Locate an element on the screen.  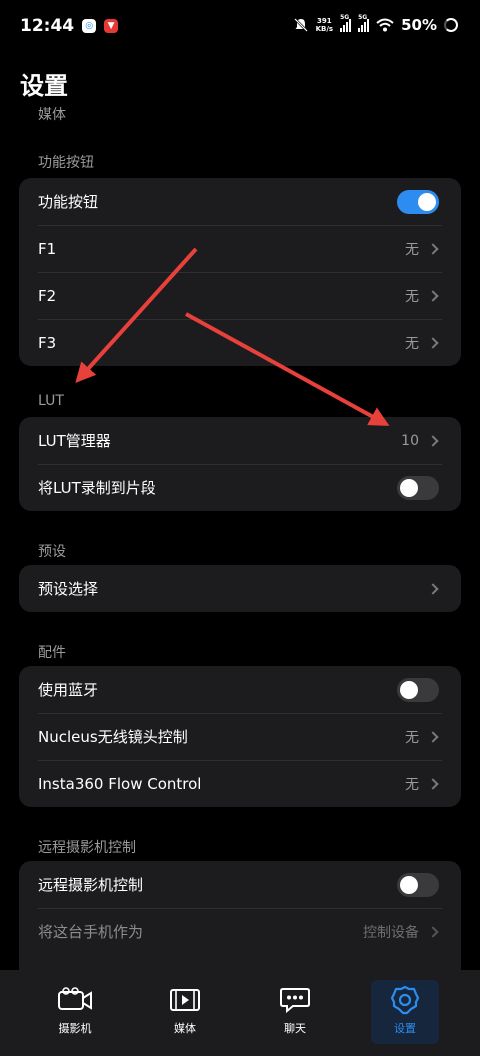
network-speed: 391 KB/s is located at coordinates (324, 25).